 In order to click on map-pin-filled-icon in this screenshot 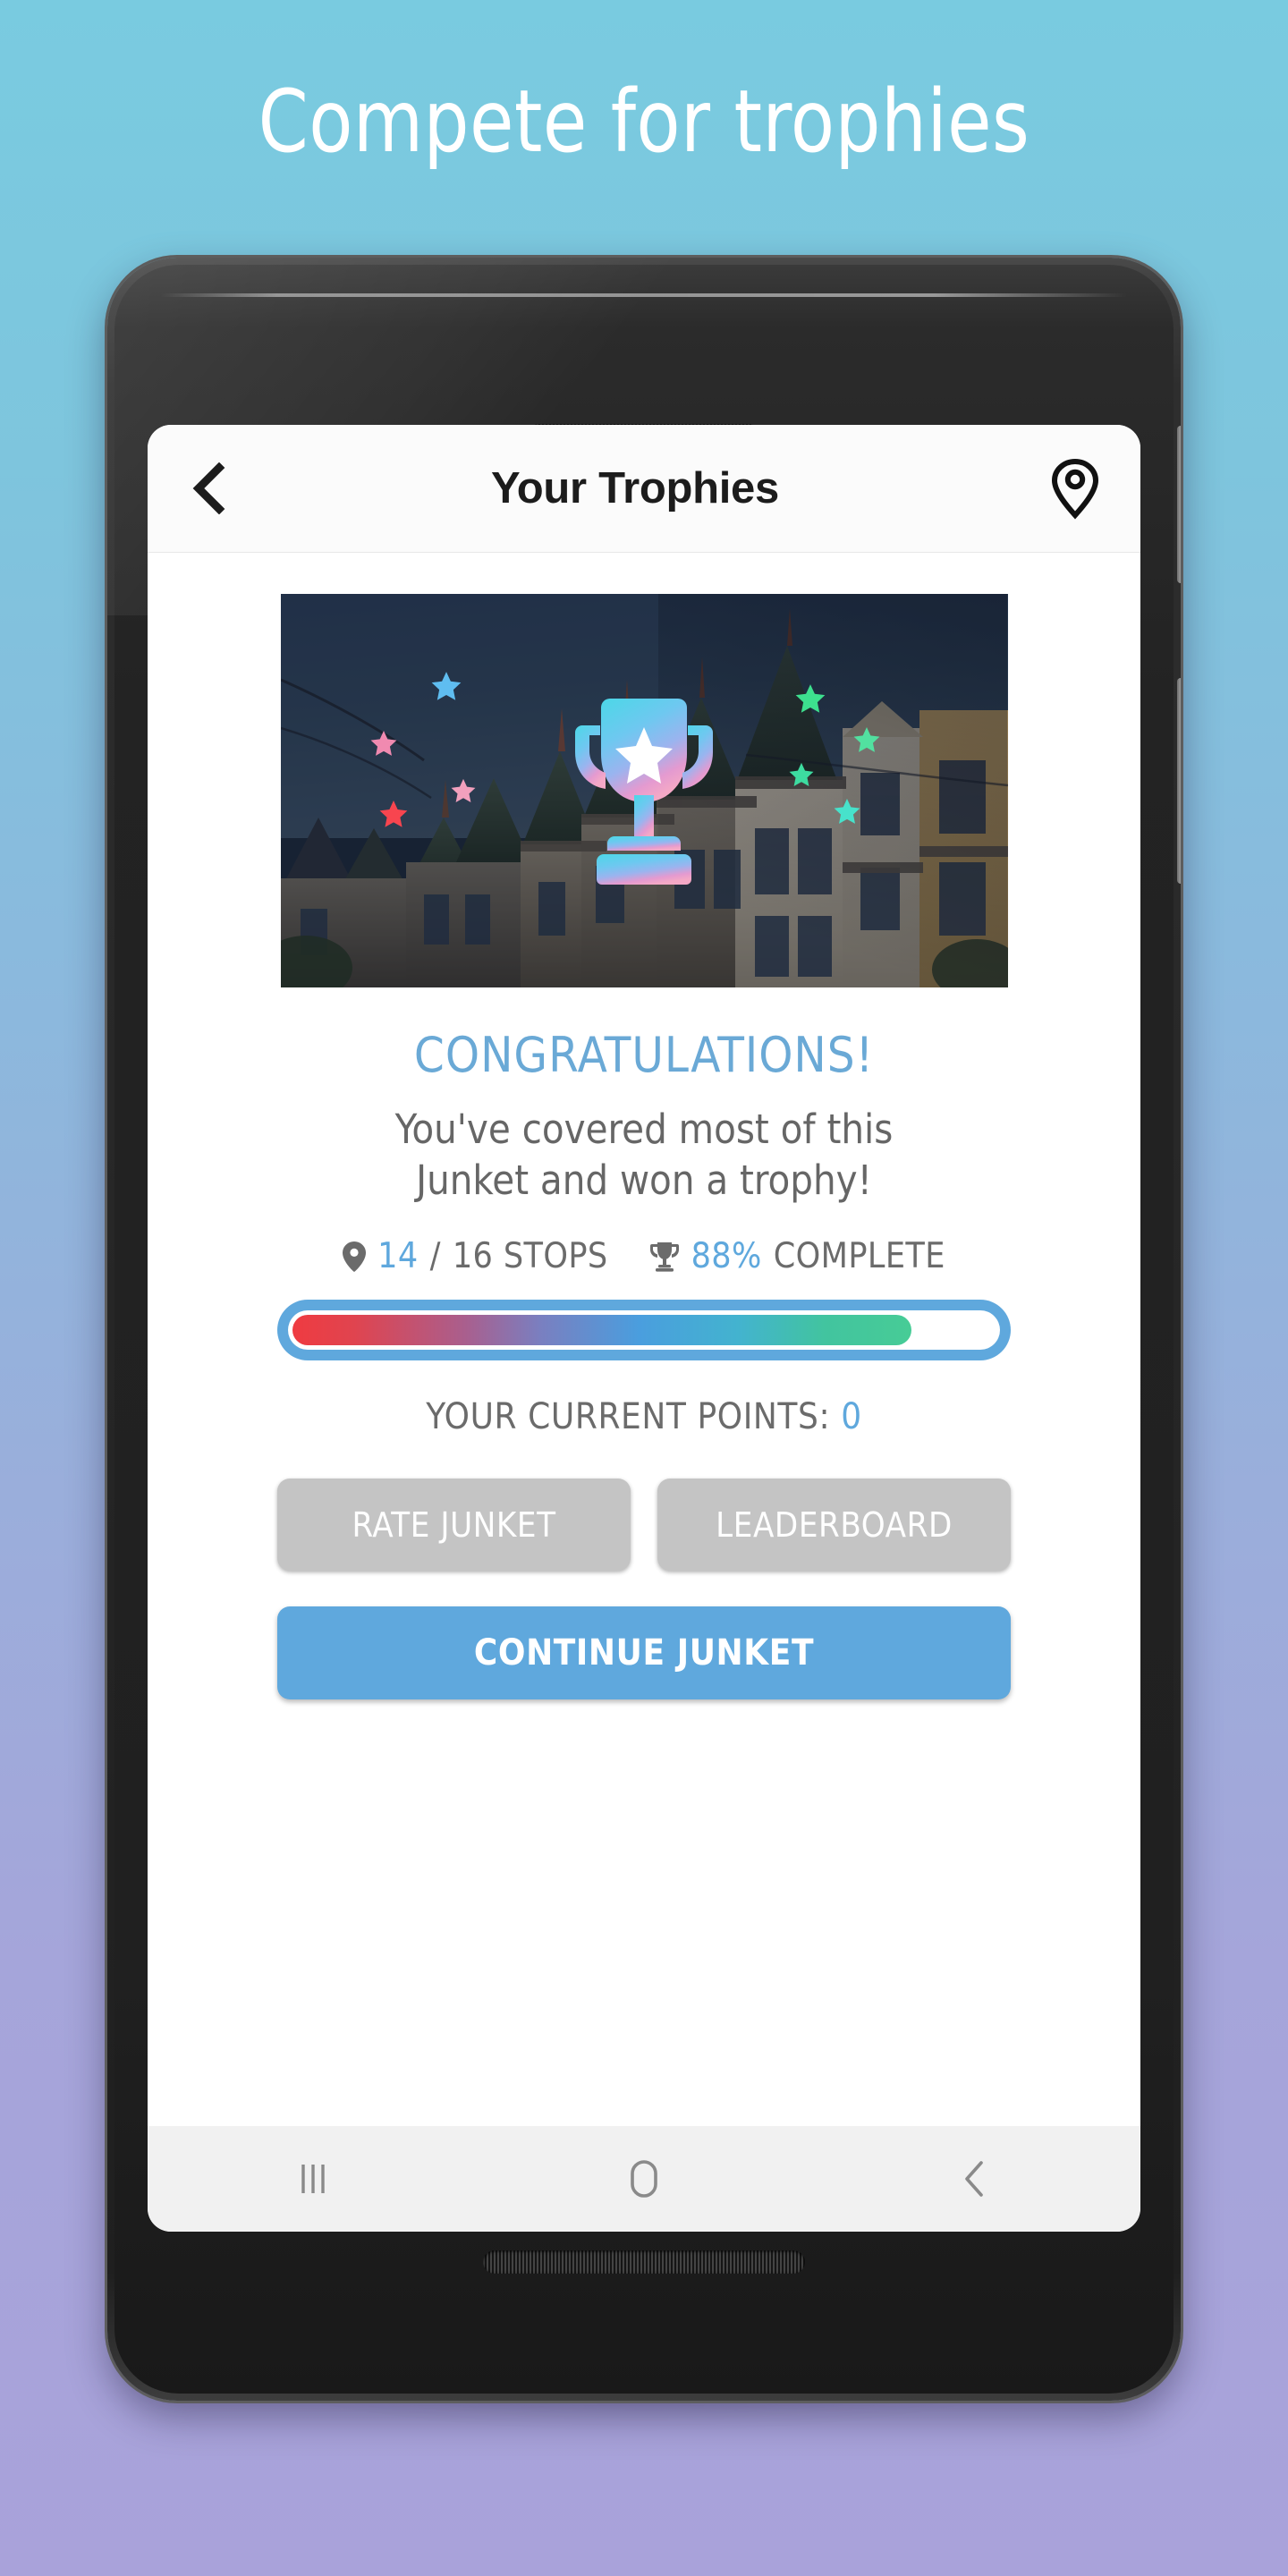, I will do `click(355, 1256)`.